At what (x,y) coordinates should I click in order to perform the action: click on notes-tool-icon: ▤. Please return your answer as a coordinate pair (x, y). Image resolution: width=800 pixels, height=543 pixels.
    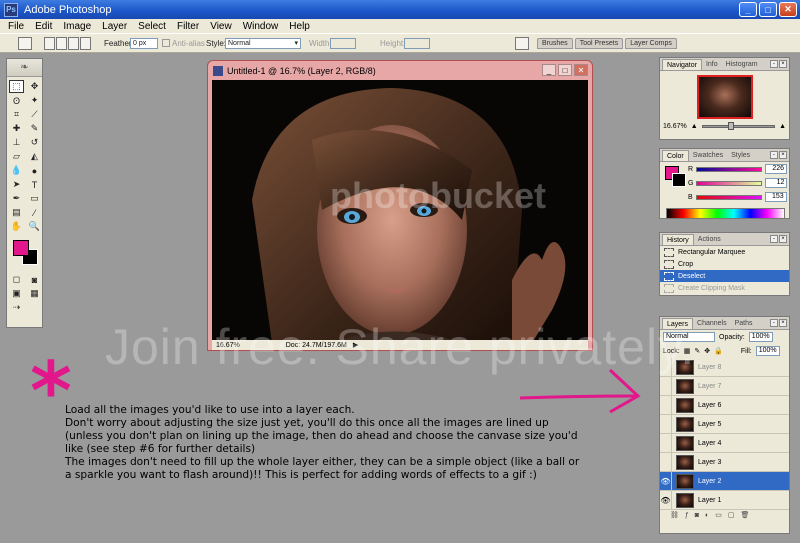
    Looking at the image, I should click on (16, 212).